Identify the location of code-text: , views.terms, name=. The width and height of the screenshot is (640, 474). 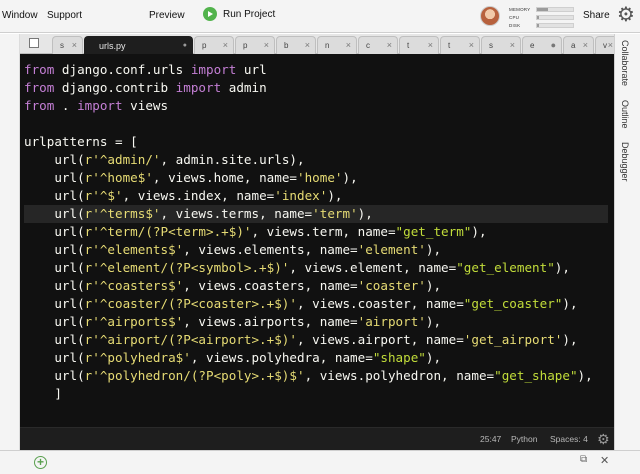
(236, 213).